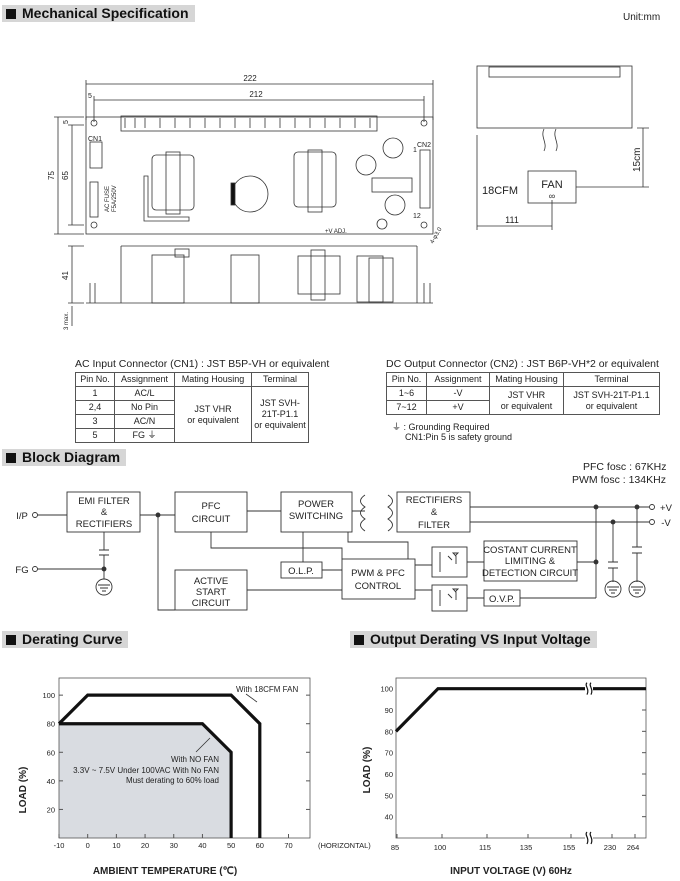 This screenshot has width=680, height=881. Describe the element at coordinates (116, 845) in the screenshot. I see `x-tick-label: 10` at that location.